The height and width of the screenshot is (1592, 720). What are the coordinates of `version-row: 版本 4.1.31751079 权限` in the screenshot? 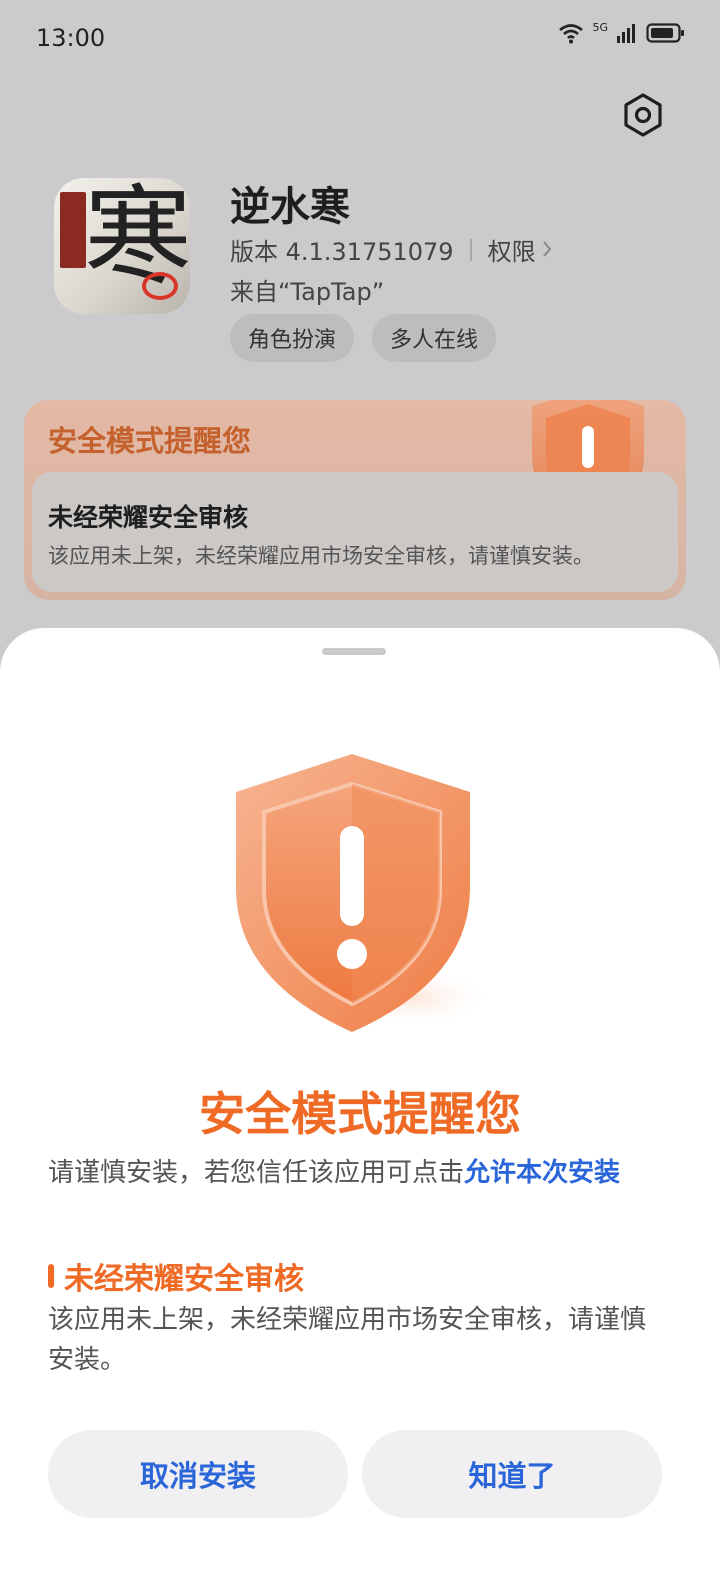 It's located at (391, 249).